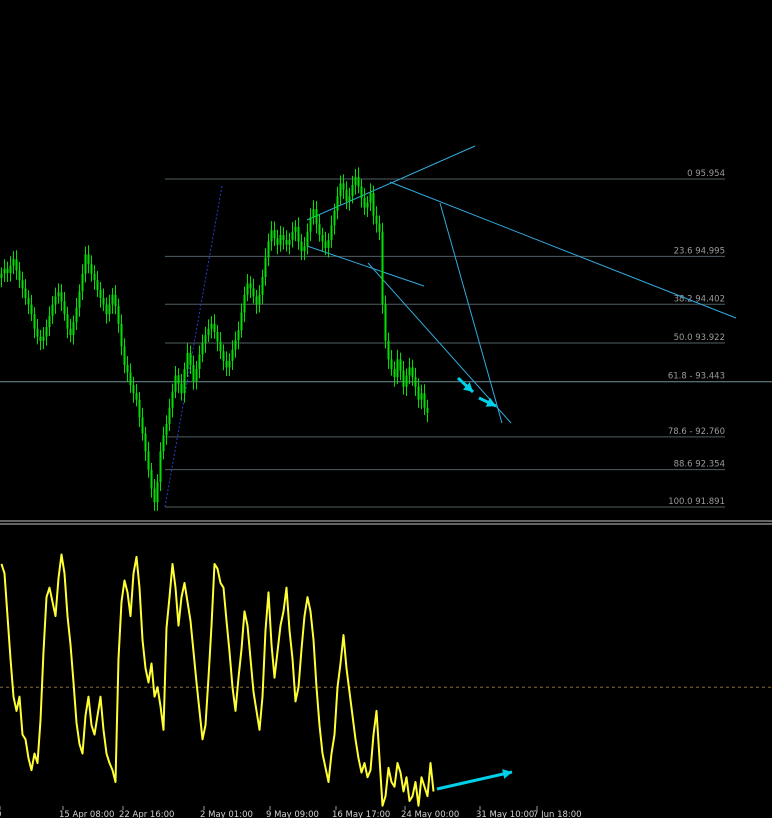 This screenshot has width=772, height=818. Describe the element at coordinates (430, 814) in the screenshot. I see `x-tick-label: 24 May 00:00` at that location.